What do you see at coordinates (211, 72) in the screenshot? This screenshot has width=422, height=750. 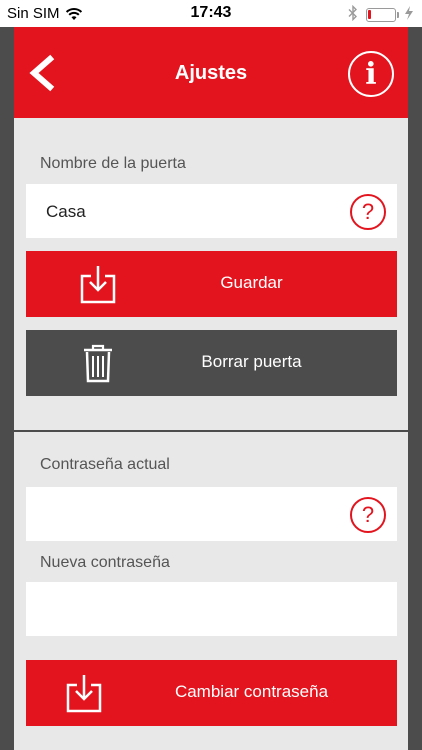 I see `header-bar: Ajustes i` at bounding box center [211, 72].